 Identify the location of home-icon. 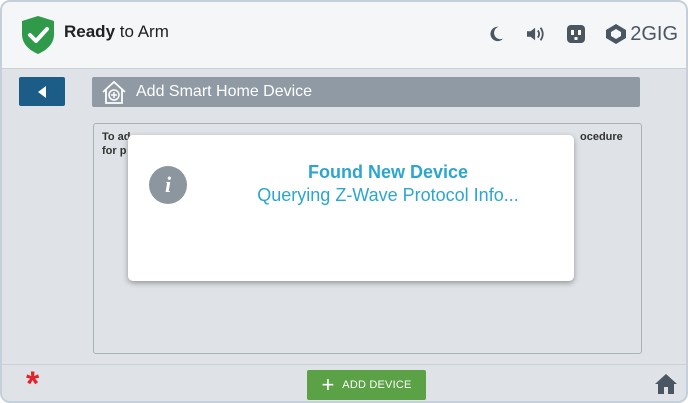
(666, 384).